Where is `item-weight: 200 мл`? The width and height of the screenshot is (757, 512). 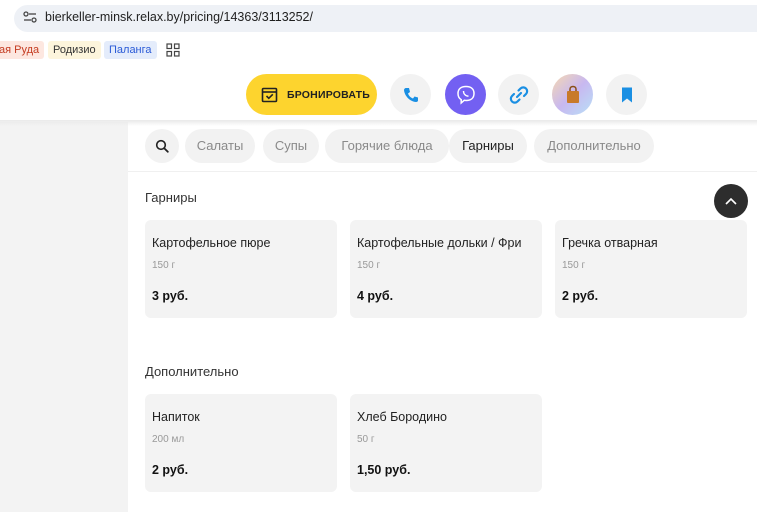 item-weight: 200 мл is located at coordinates (168, 439).